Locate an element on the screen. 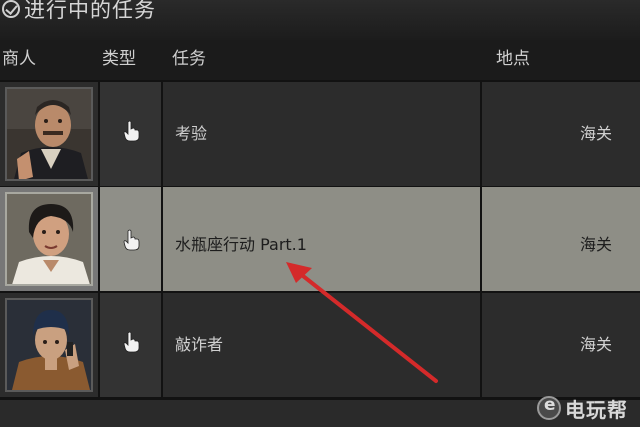  task-cell: 水瓶座行动 Part.1 is located at coordinates (321, 239).